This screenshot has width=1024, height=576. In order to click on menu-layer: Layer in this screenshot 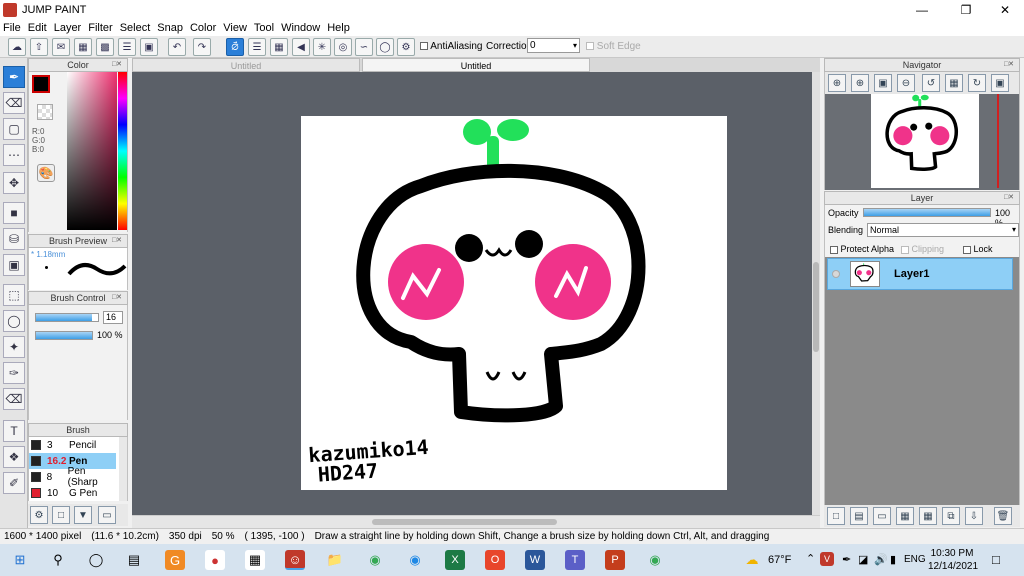, I will do `click(68, 28)`.